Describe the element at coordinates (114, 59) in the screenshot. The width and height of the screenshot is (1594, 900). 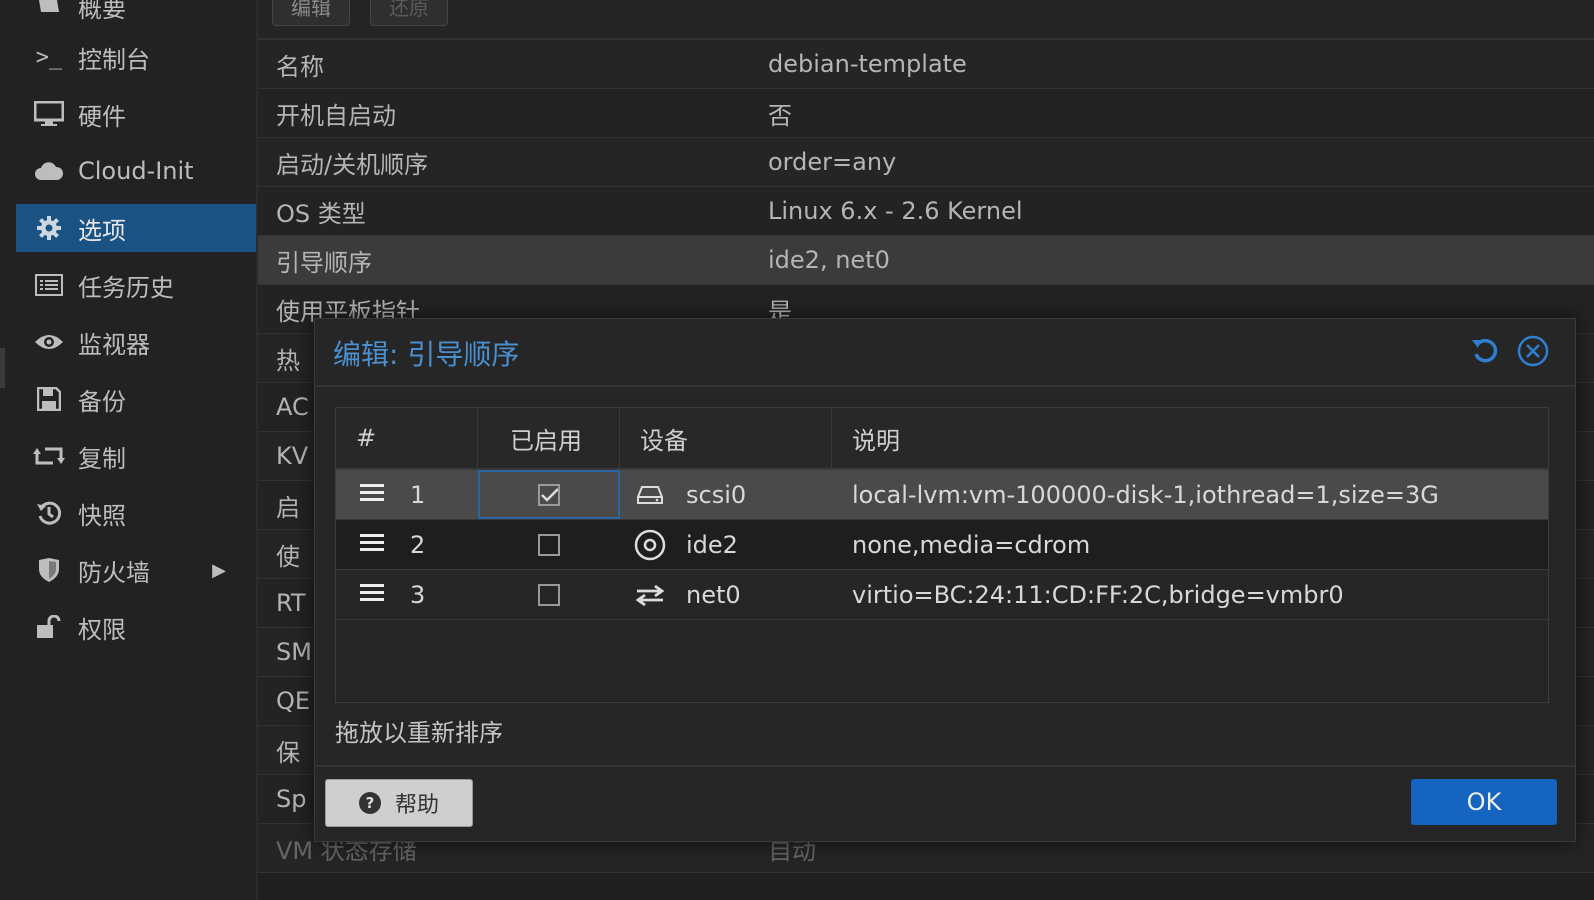
I see `sidebar-item-label: 控制台` at that location.